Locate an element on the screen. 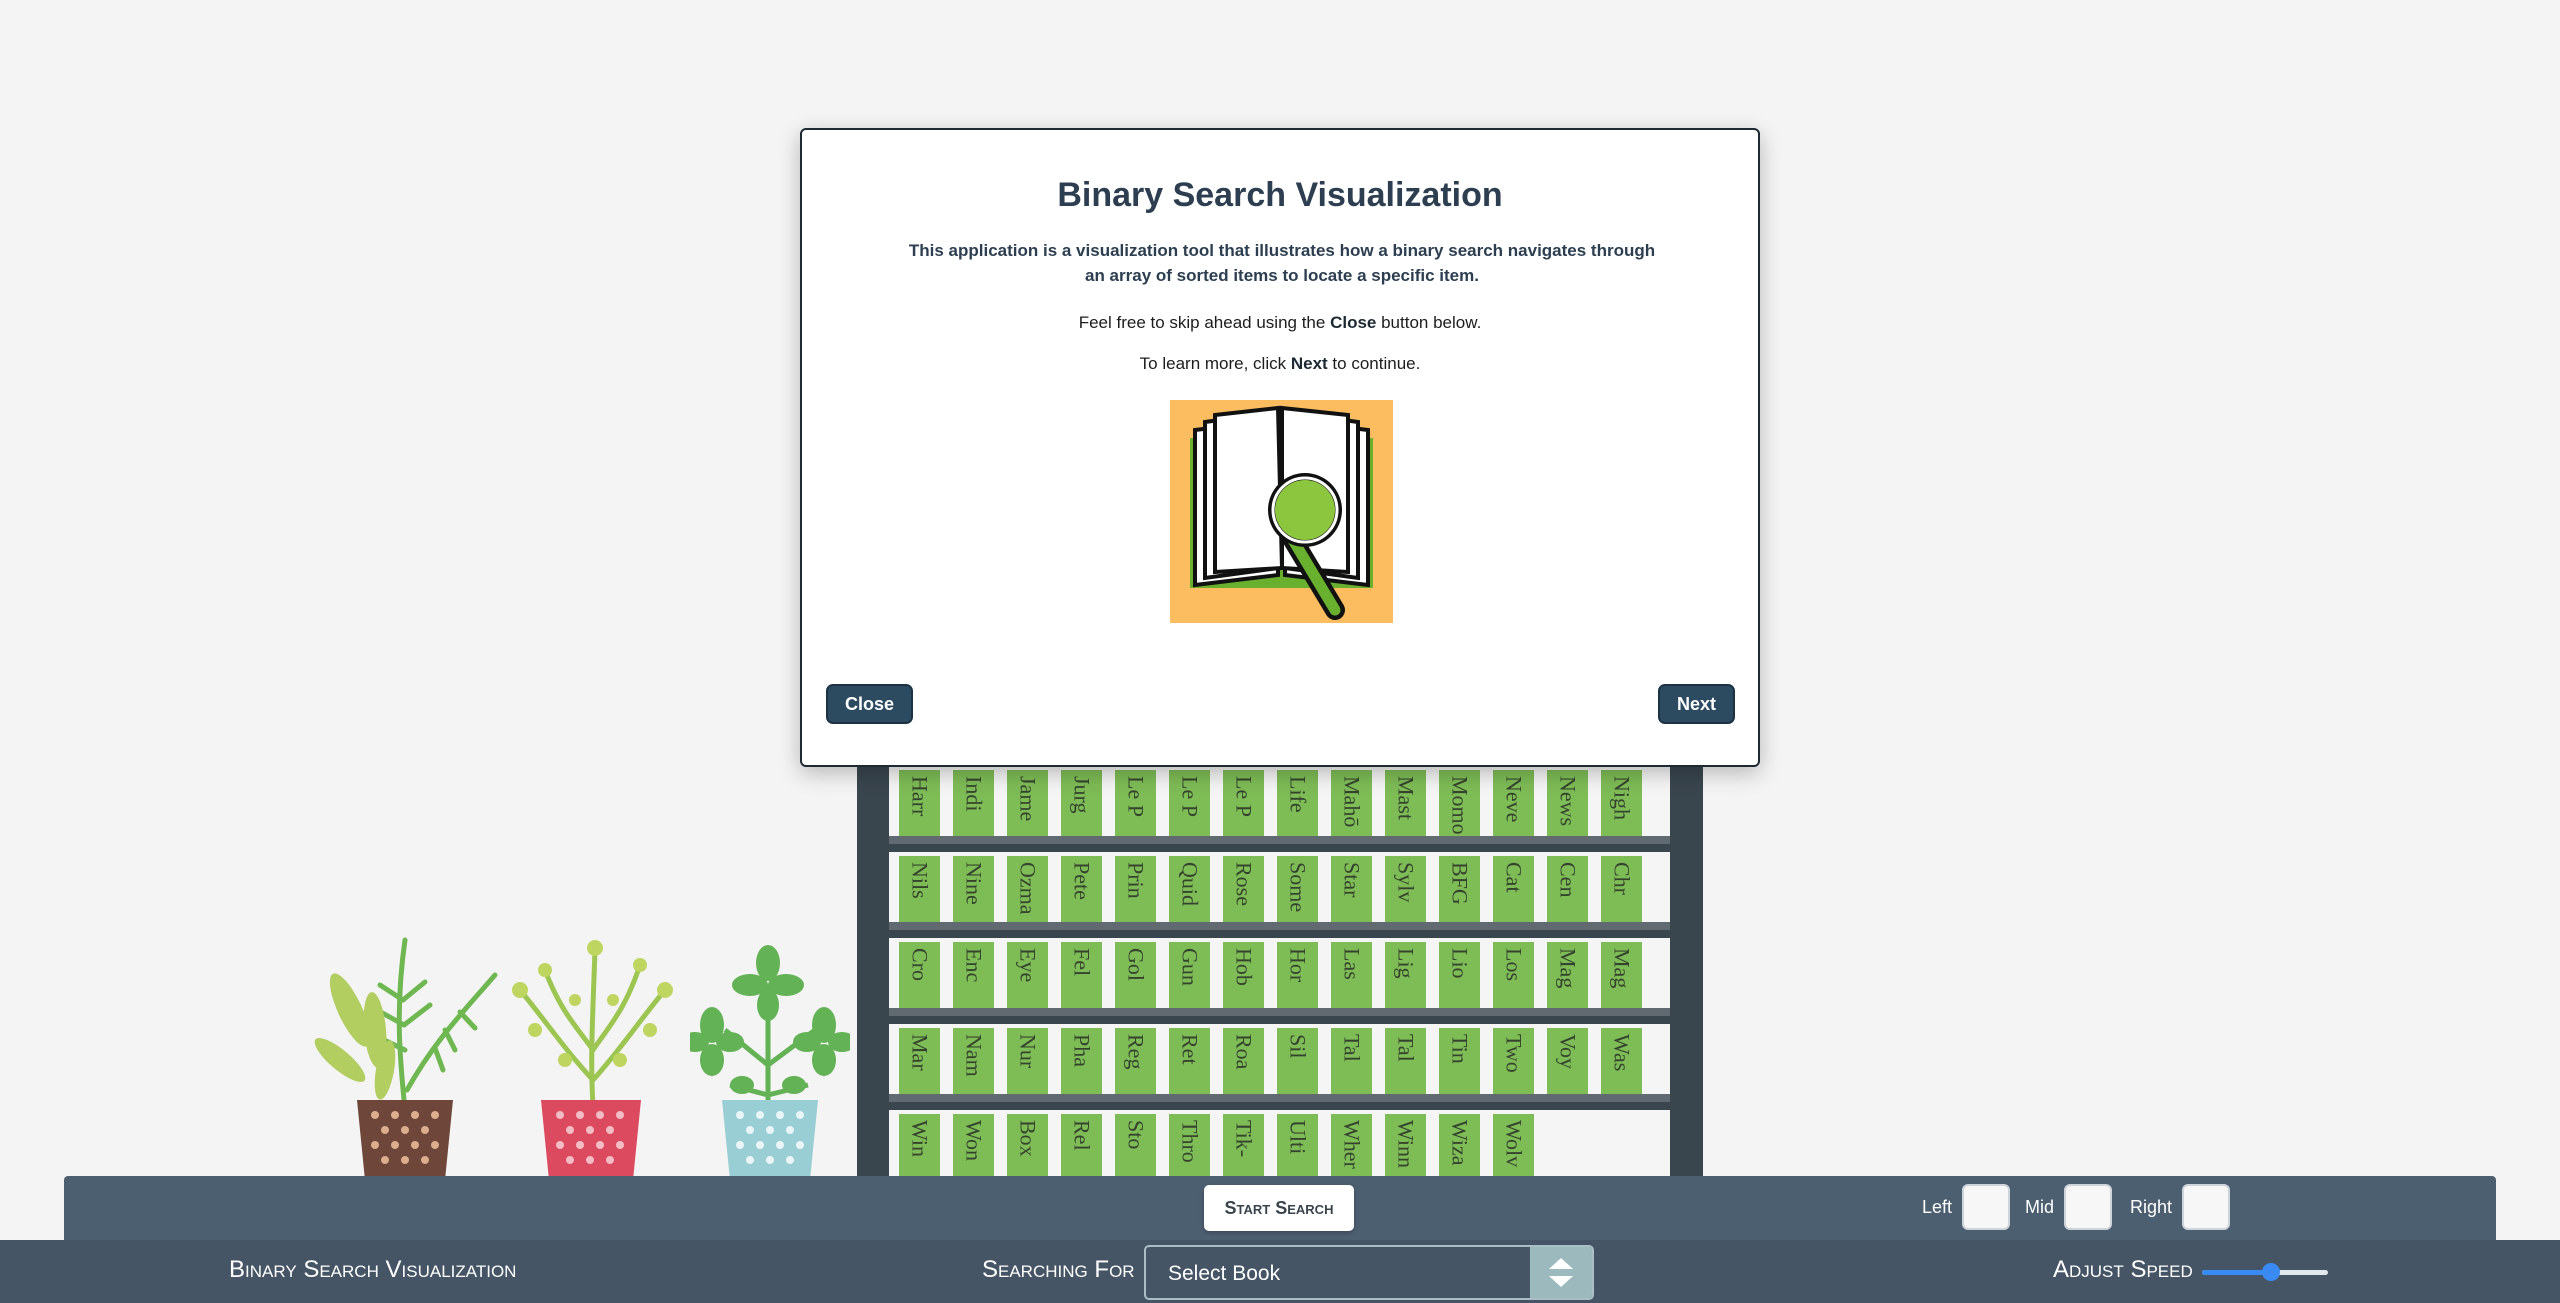 The width and height of the screenshot is (2560, 1303). modal-learn-text: To learn more, click Next to continue. is located at coordinates (1280, 364).